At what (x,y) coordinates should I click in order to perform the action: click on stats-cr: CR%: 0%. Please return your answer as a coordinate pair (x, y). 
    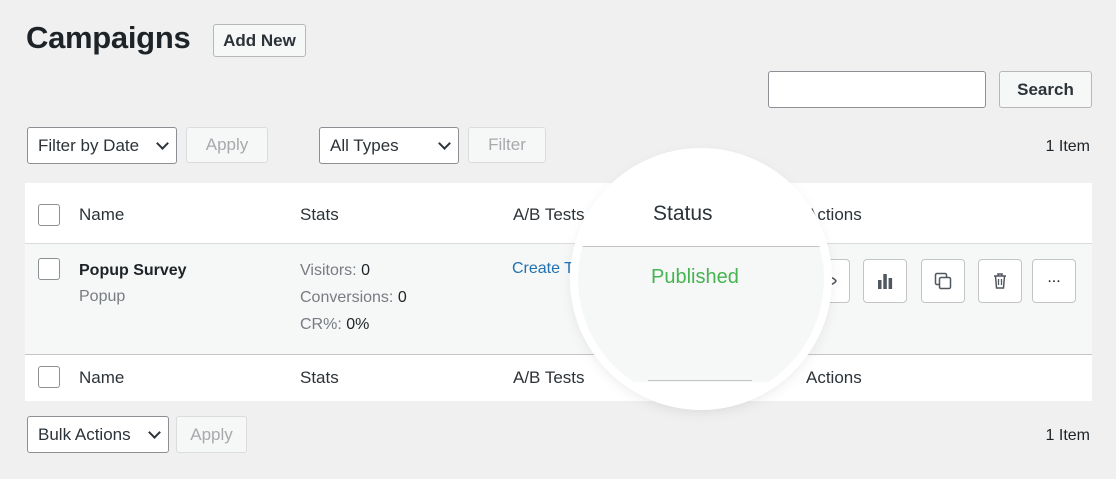
    Looking at the image, I should click on (334, 325).